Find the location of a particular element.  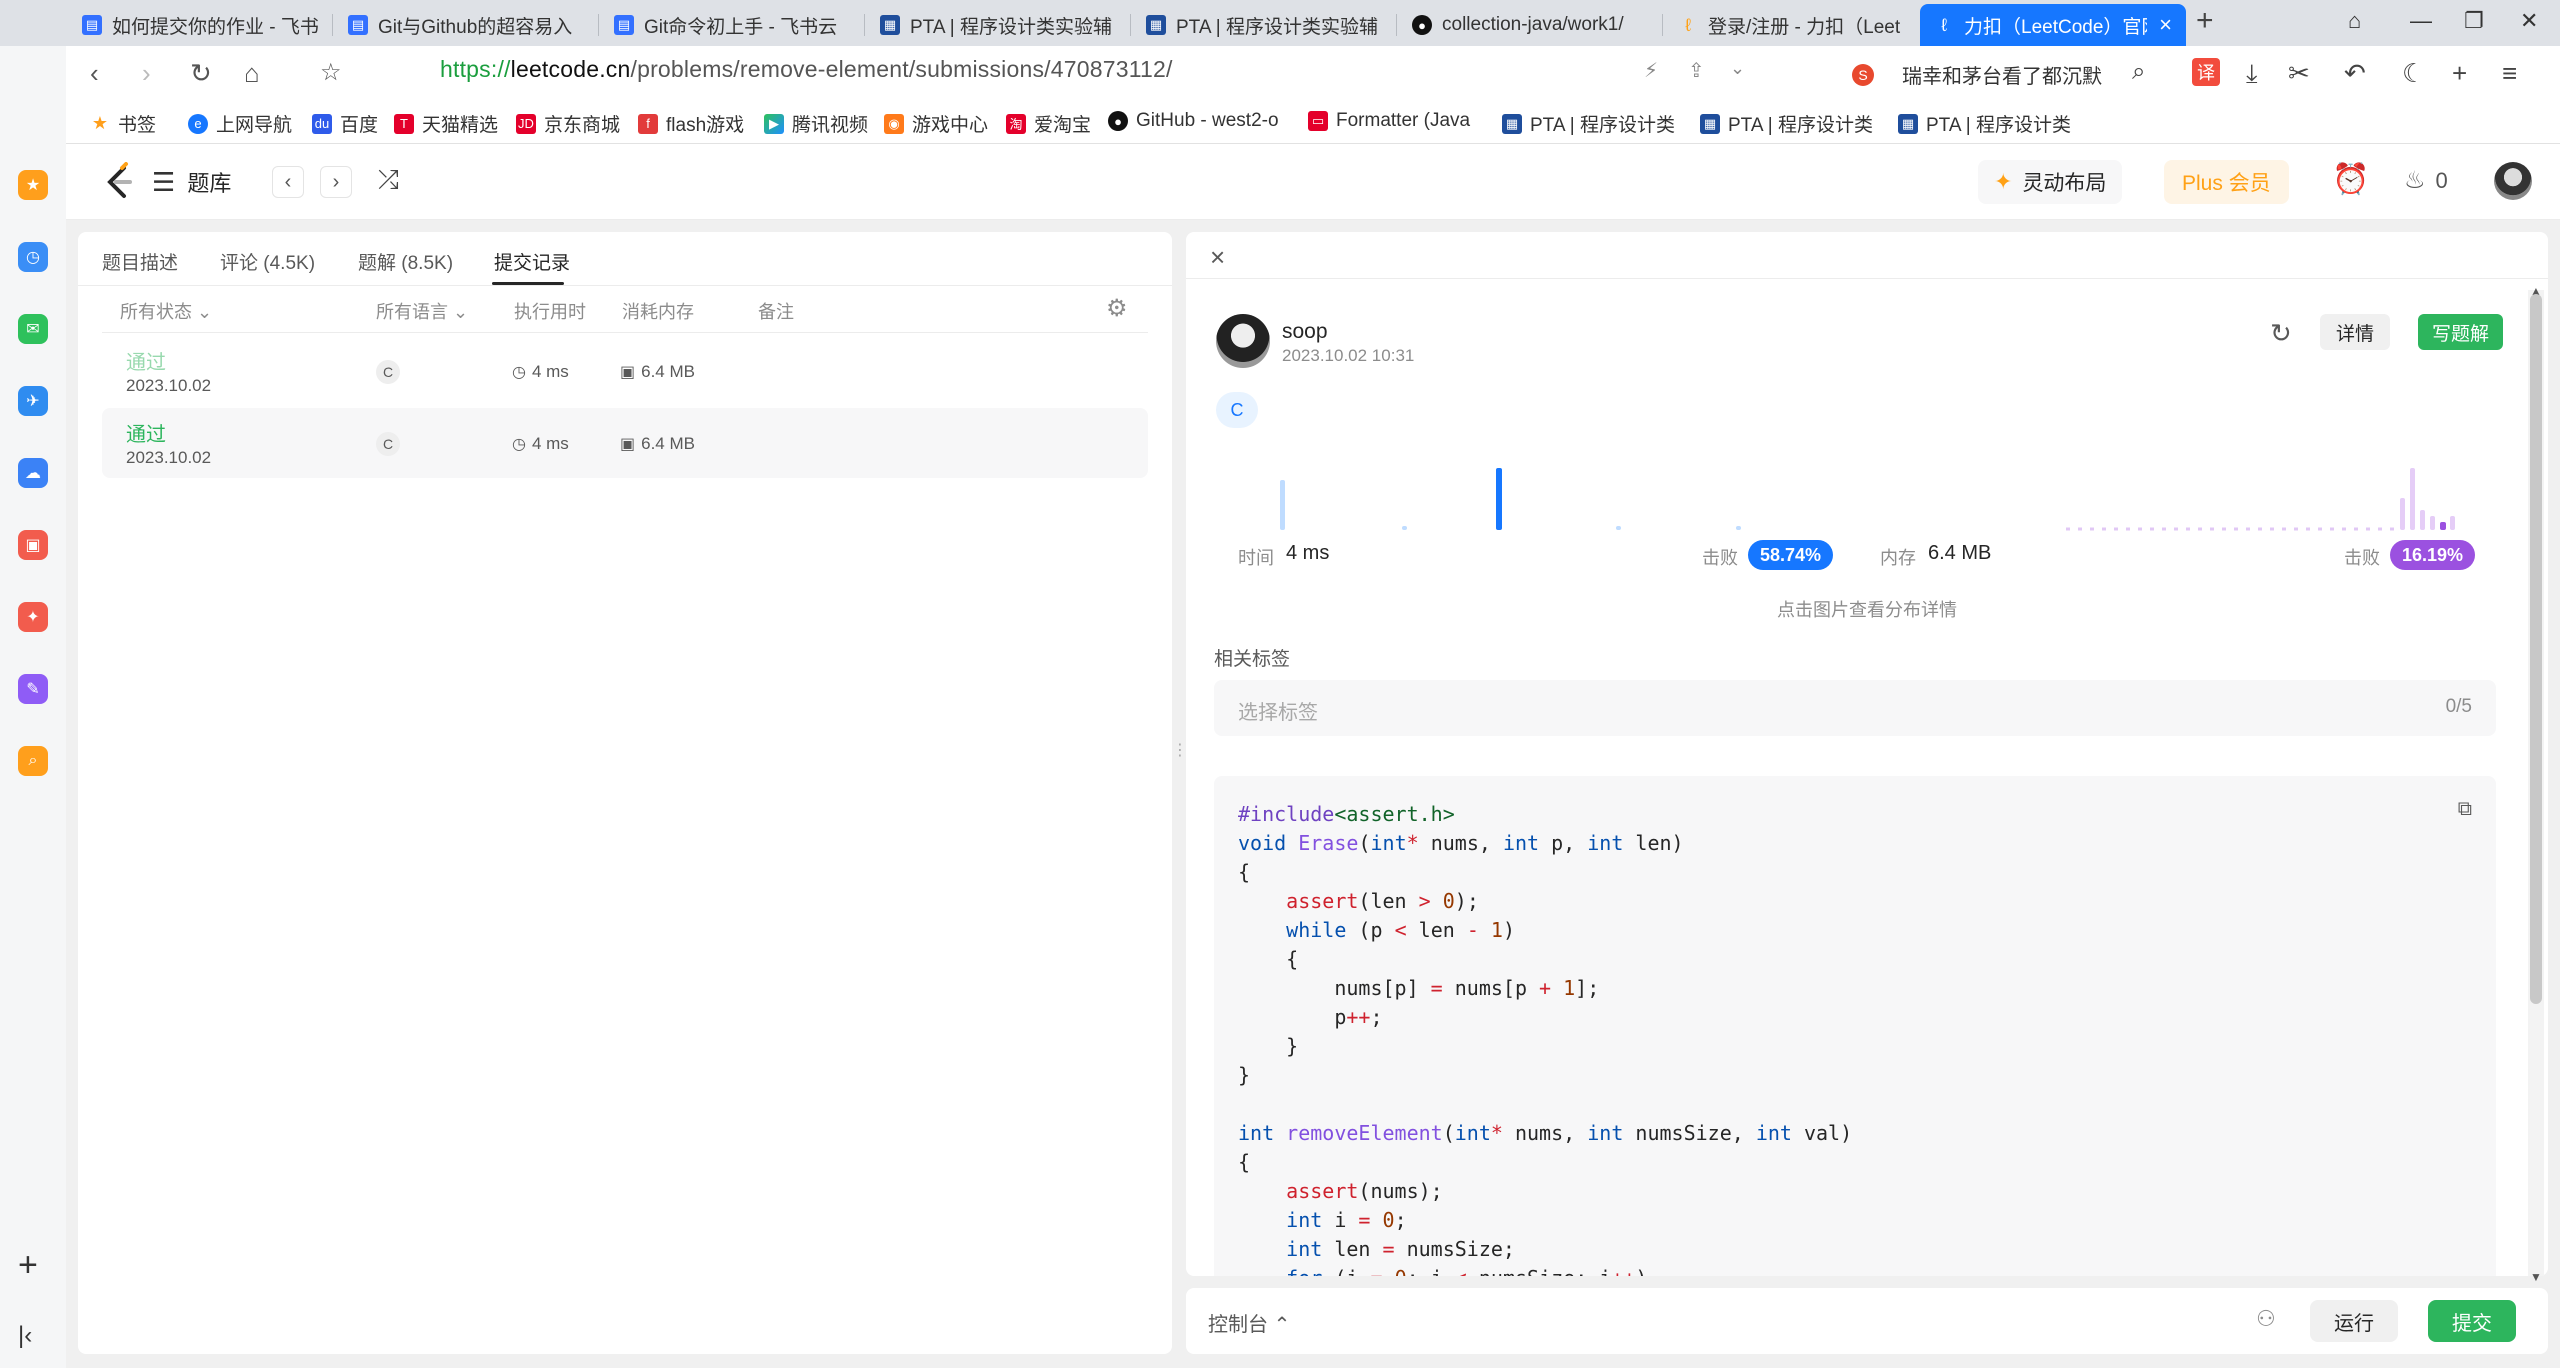

shirt-icon: ⌂ is located at coordinates (2354, 21).